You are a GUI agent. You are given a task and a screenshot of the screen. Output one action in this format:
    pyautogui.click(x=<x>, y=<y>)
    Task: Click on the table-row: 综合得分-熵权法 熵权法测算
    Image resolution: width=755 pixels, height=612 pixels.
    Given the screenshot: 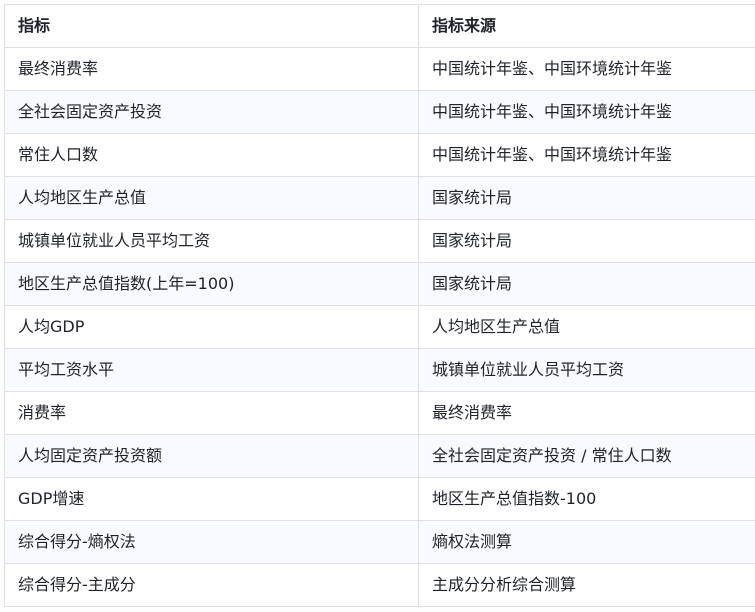 What is the action you would take?
    pyautogui.click(x=379, y=542)
    